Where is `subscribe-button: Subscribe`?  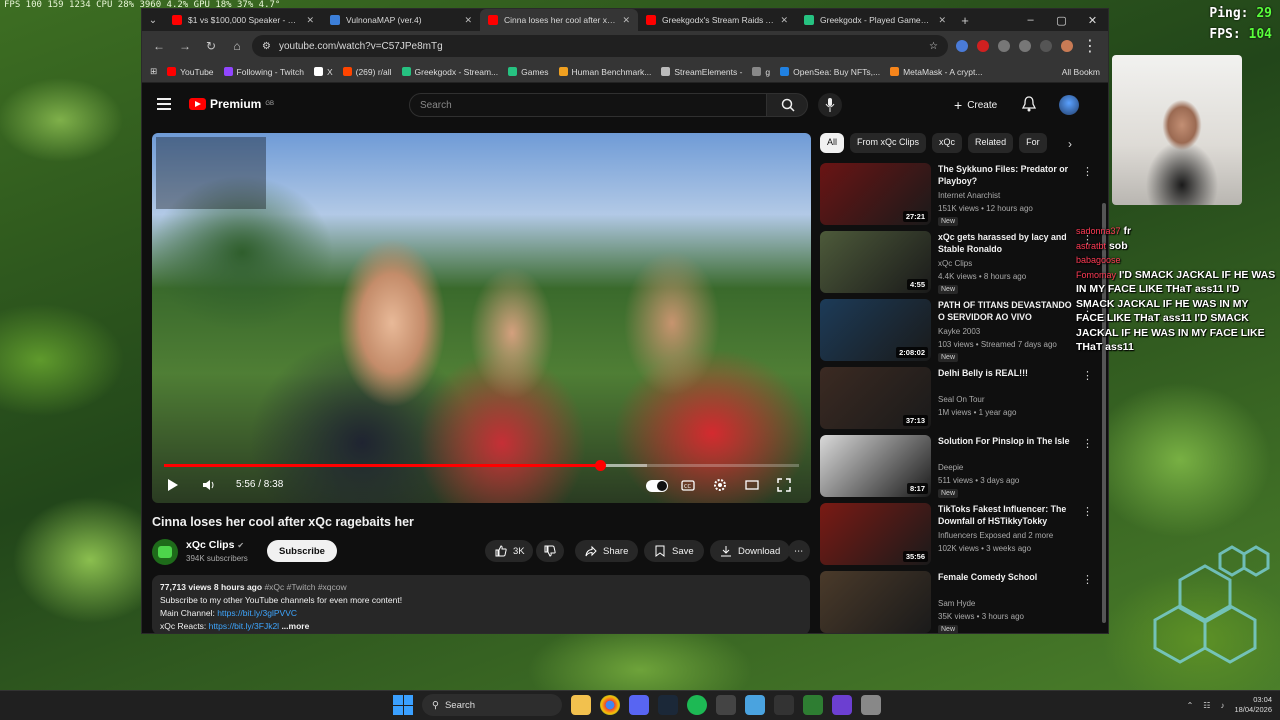 subscribe-button: Subscribe is located at coordinates (302, 551).